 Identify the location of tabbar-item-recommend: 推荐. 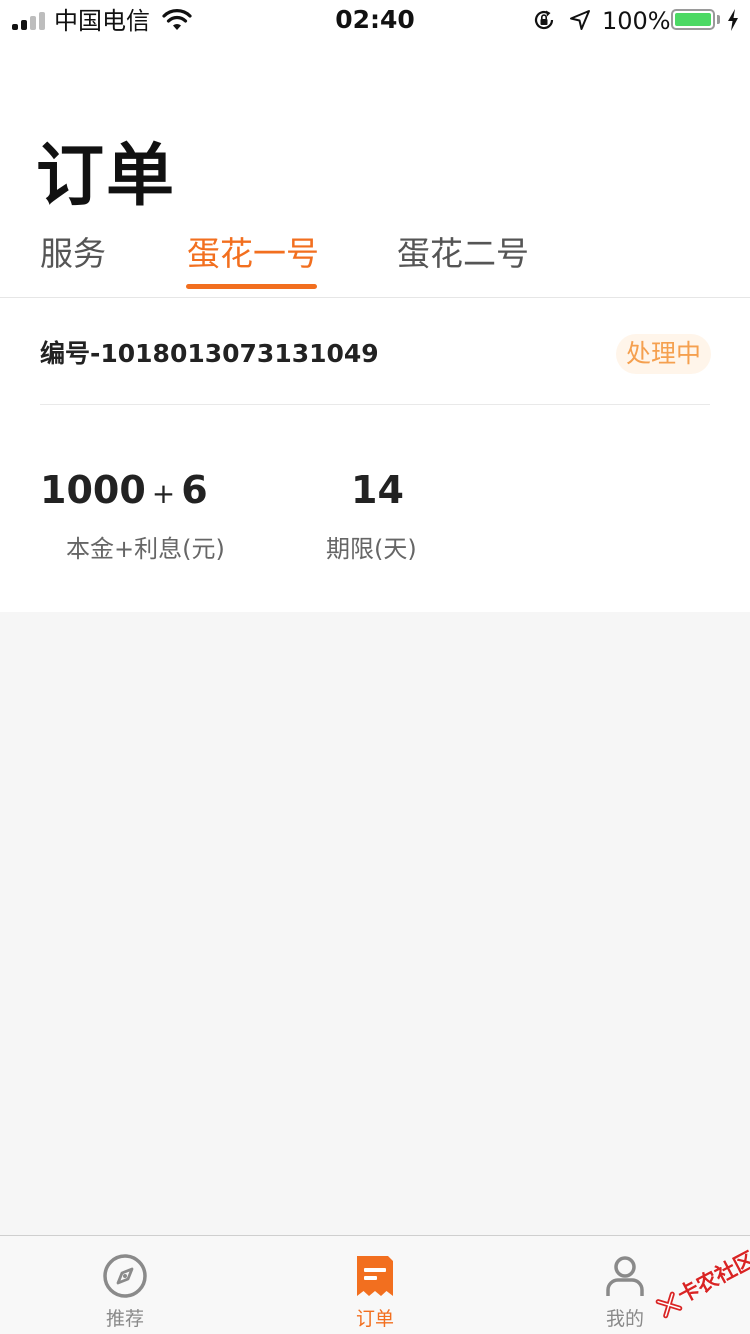
(125, 1285).